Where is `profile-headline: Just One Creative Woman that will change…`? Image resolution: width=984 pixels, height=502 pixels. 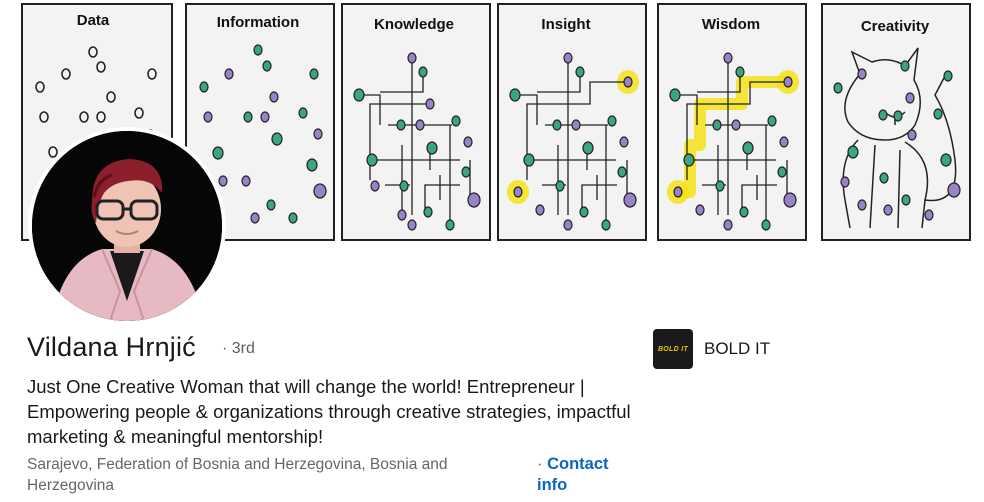 profile-headline: Just One Creative Woman that will change… is located at coordinates (329, 411).